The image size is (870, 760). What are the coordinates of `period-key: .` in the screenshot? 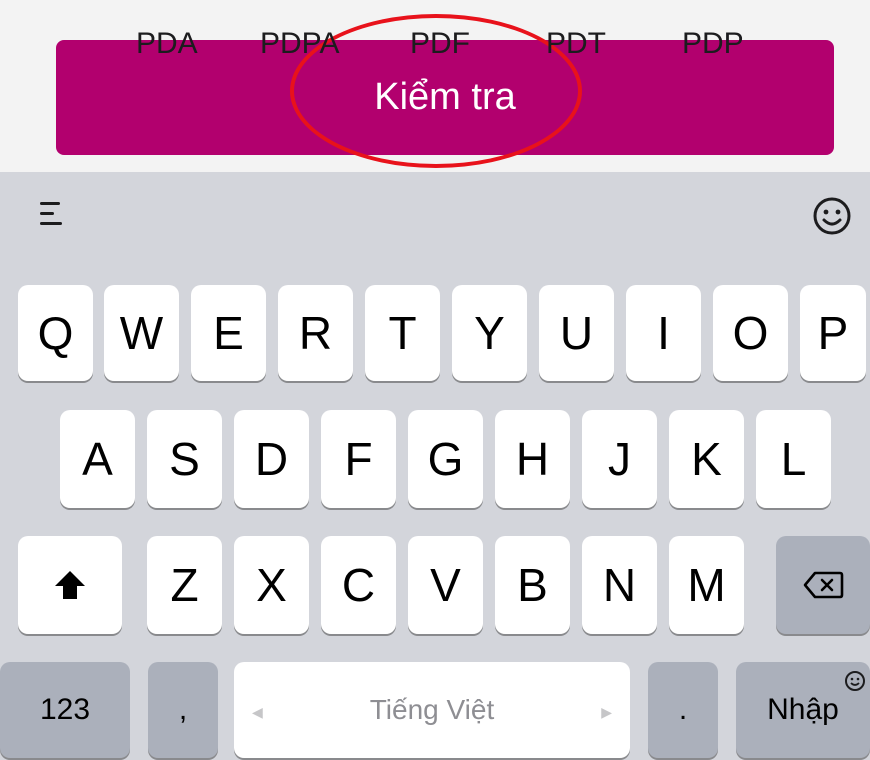 It's located at (683, 710).